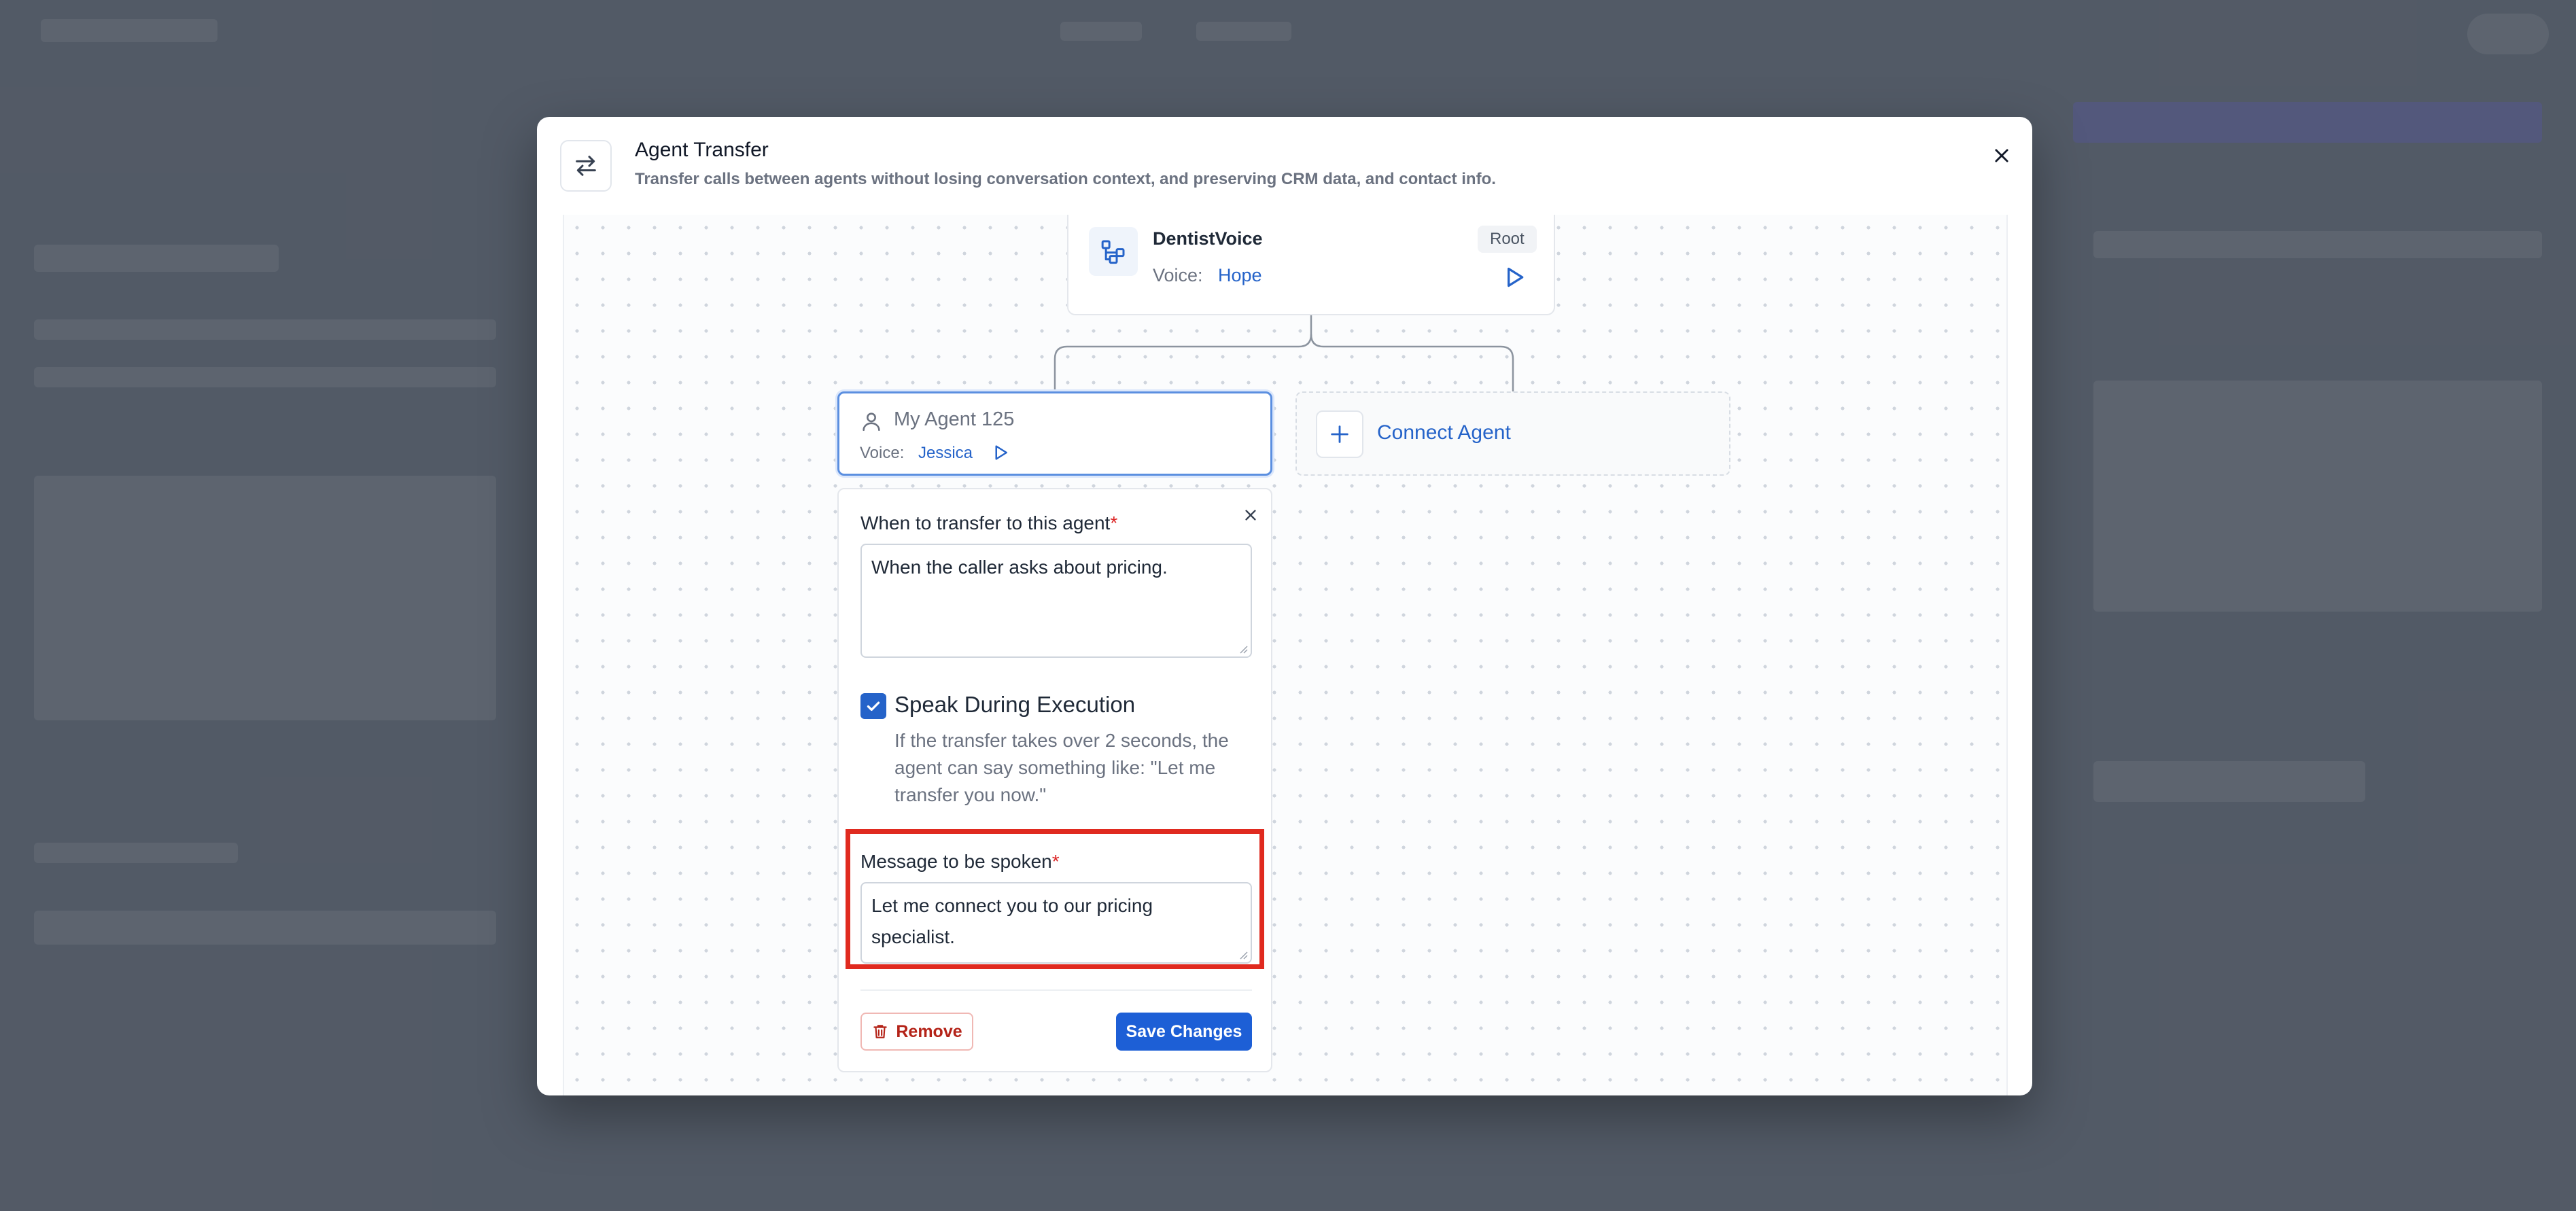 This screenshot has height=1211, width=2576. What do you see at coordinates (880, 1031) in the screenshot?
I see `trash-icon` at bounding box center [880, 1031].